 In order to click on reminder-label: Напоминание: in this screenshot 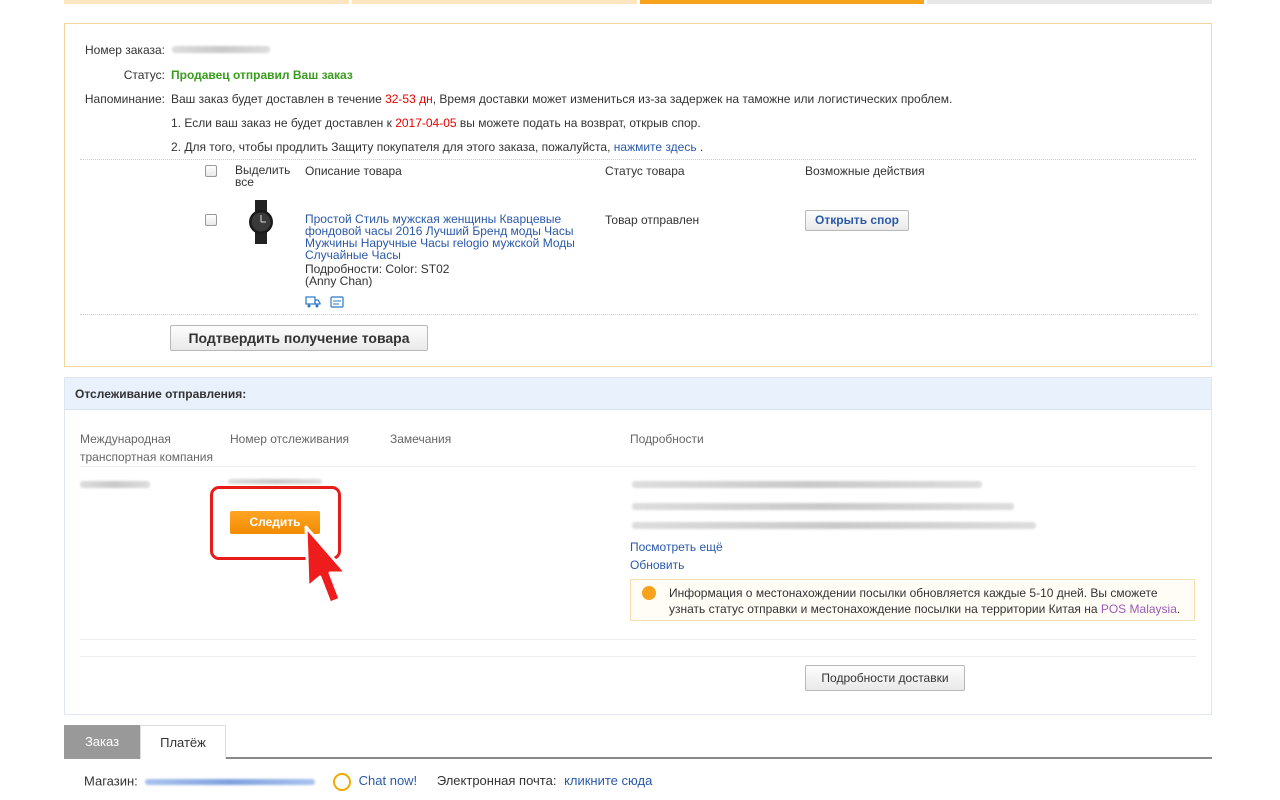, I will do `click(124, 99)`.